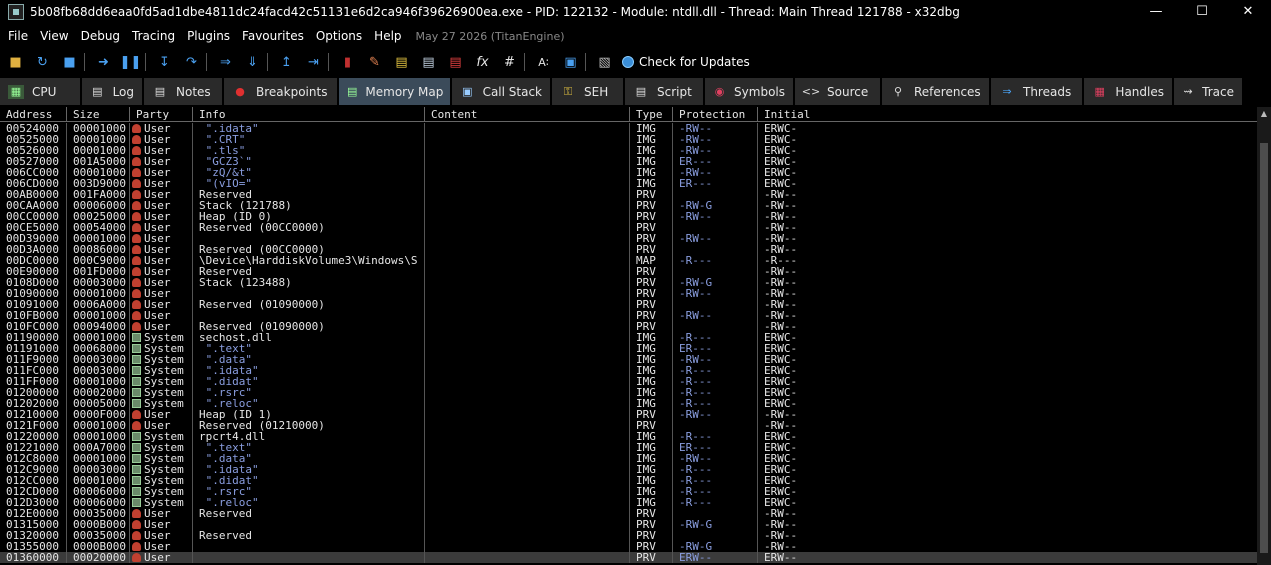 The width and height of the screenshot is (1271, 565). What do you see at coordinates (401, 62) in the screenshot?
I see `comments-icon: ▤` at bounding box center [401, 62].